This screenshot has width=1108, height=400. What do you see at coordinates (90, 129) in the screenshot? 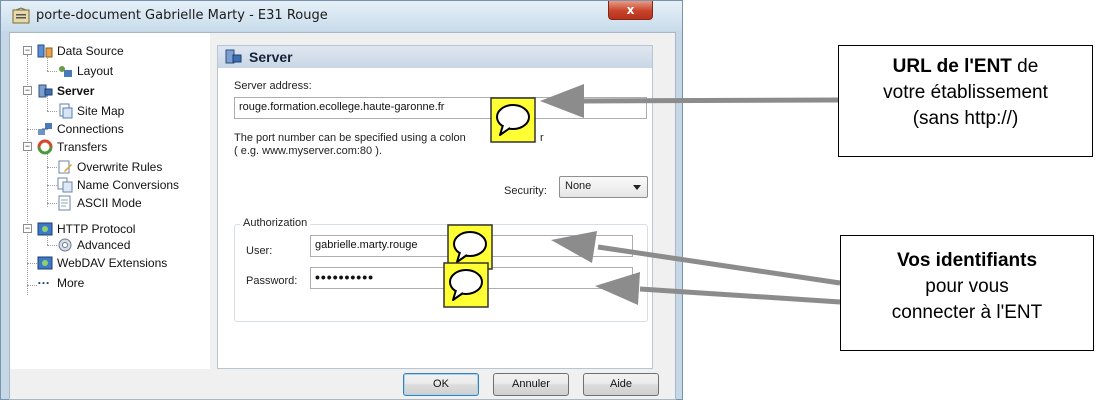
I see `tree-item-label: Connections` at bounding box center [90, 129].